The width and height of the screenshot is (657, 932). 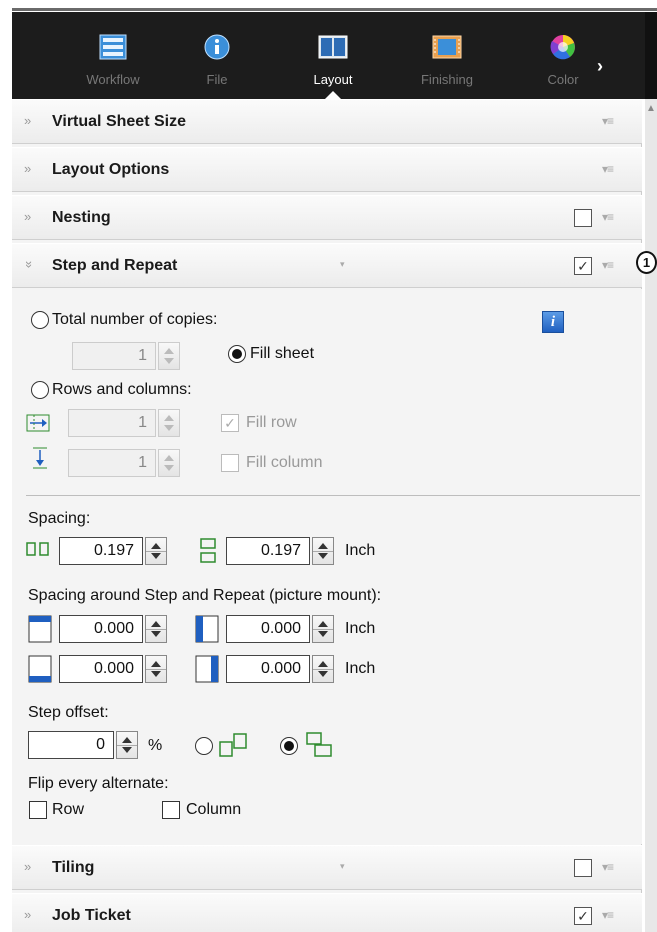 I want to click on flip-row-checkbox, so click(x=38, y=810).